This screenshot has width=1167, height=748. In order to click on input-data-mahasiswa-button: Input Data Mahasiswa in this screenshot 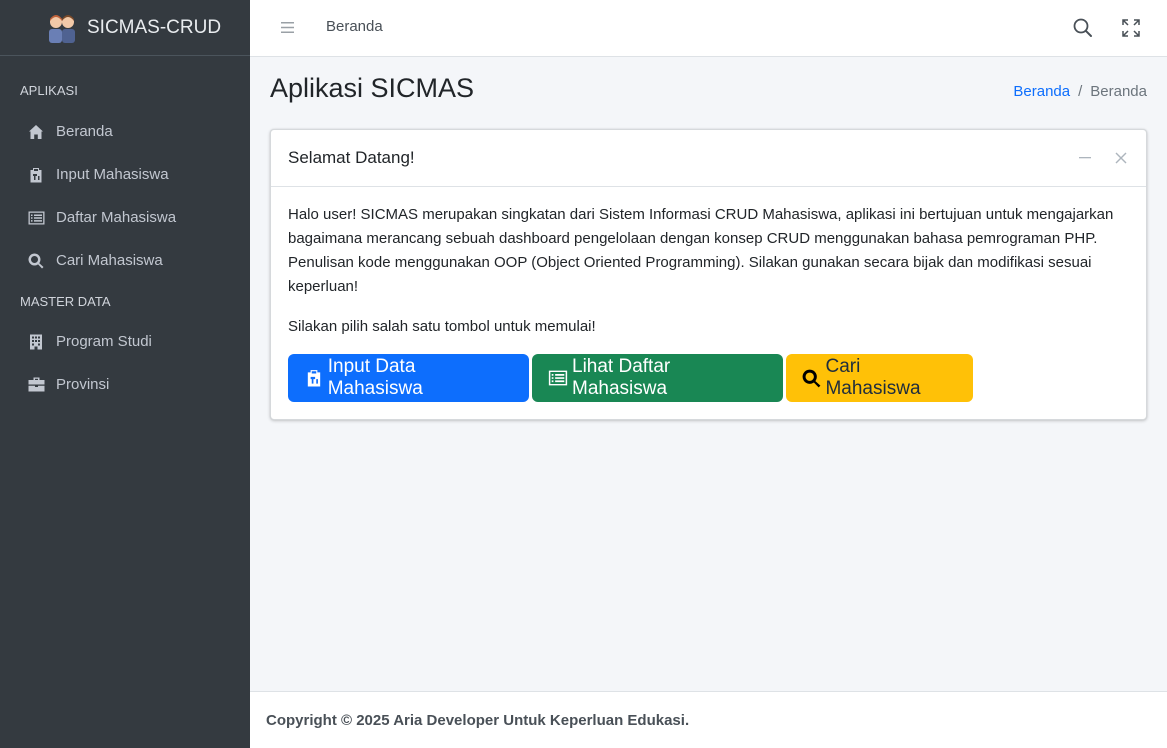, I will do `click(408, 378)`.